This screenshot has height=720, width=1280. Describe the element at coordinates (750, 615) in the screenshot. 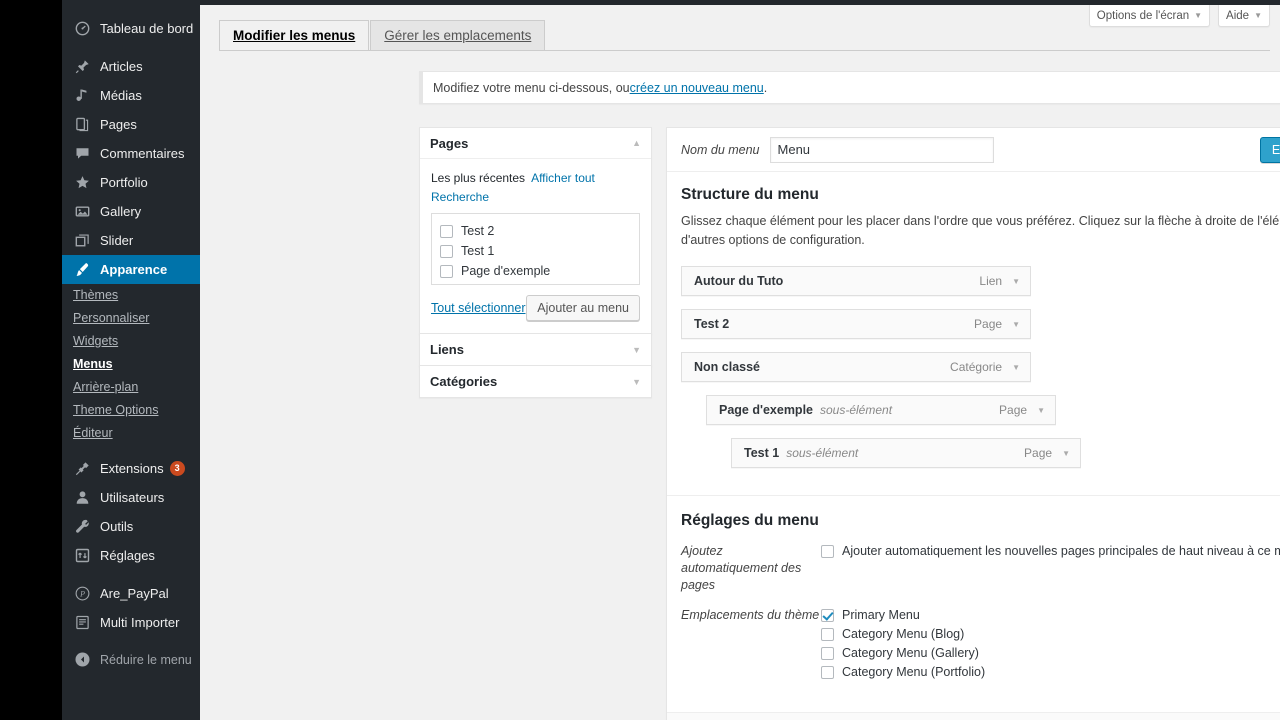

I see `theme-locations-label: Emplacements du thème` at that location.